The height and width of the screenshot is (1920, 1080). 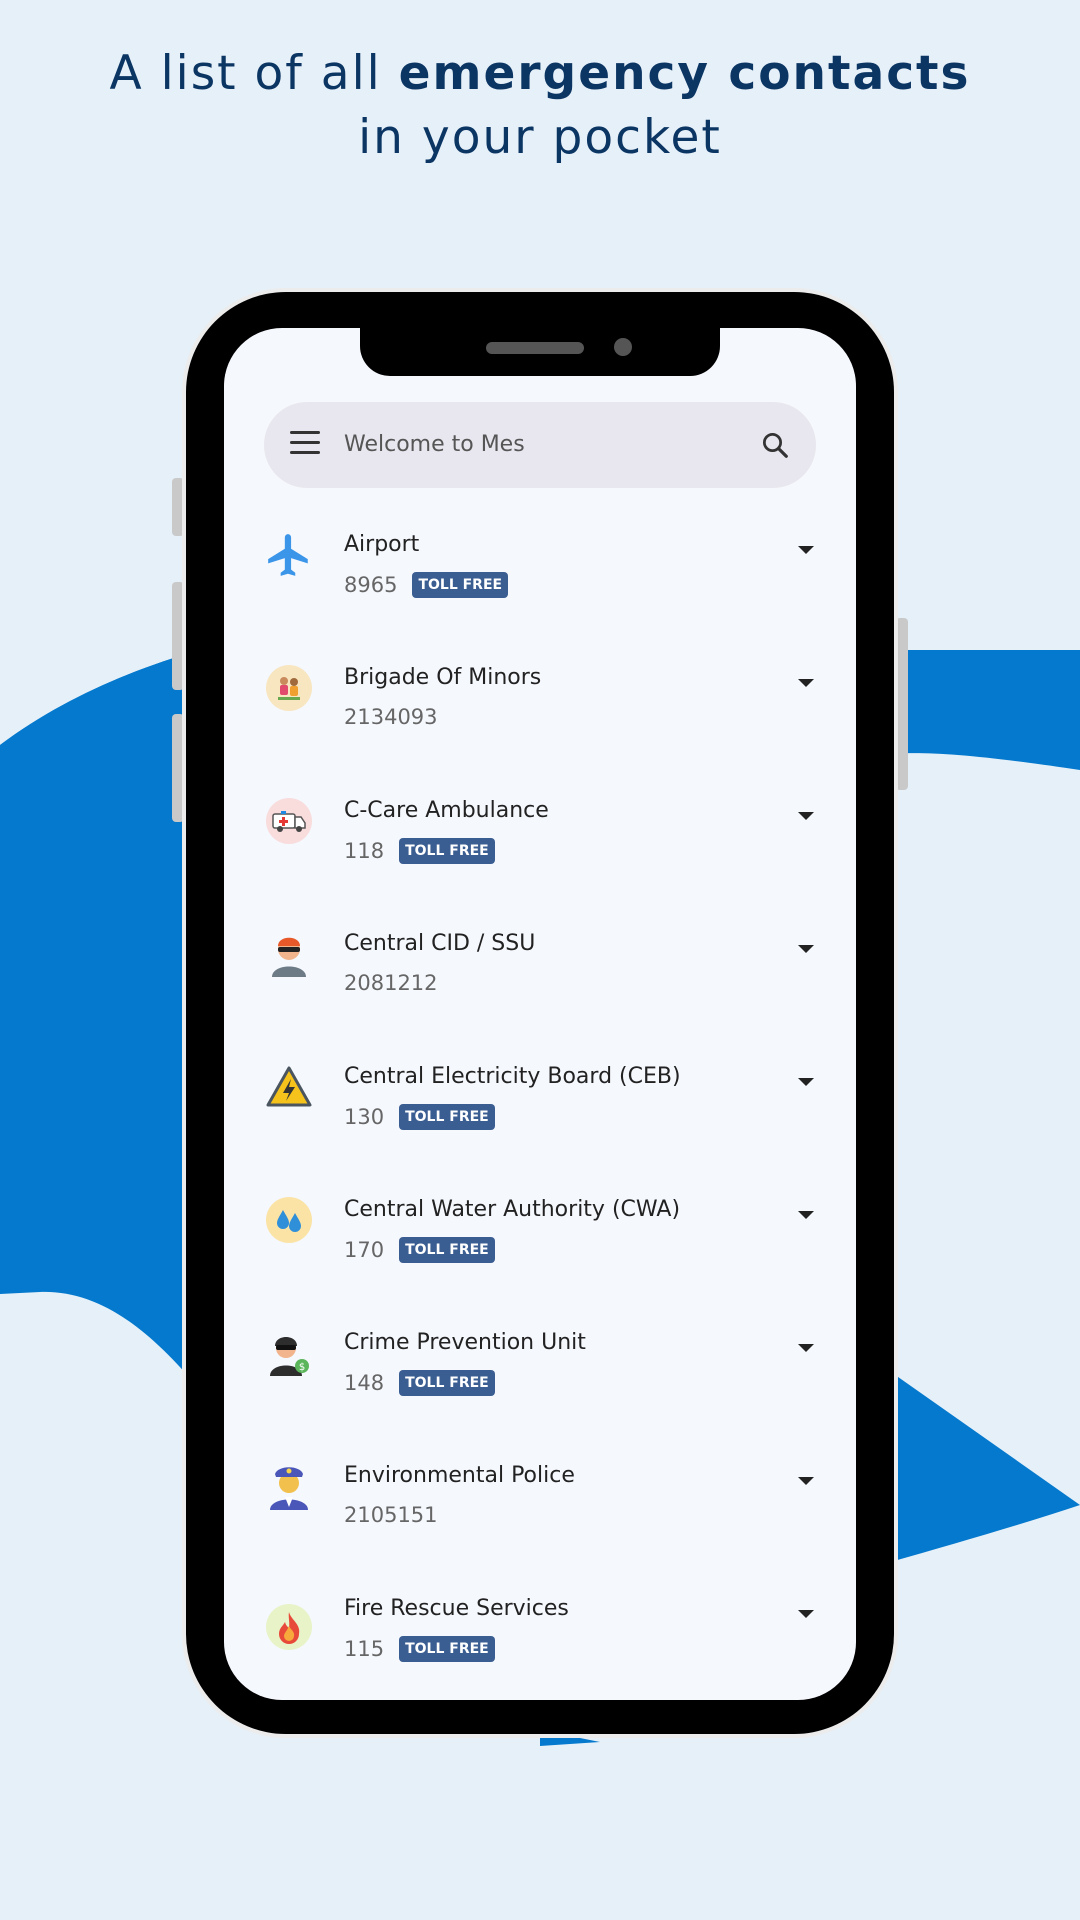 What do you see at coordinates (540, 445) in the screenshot?
I see `search-bar: Welcome to Mes` at bounding box center [540, 445].